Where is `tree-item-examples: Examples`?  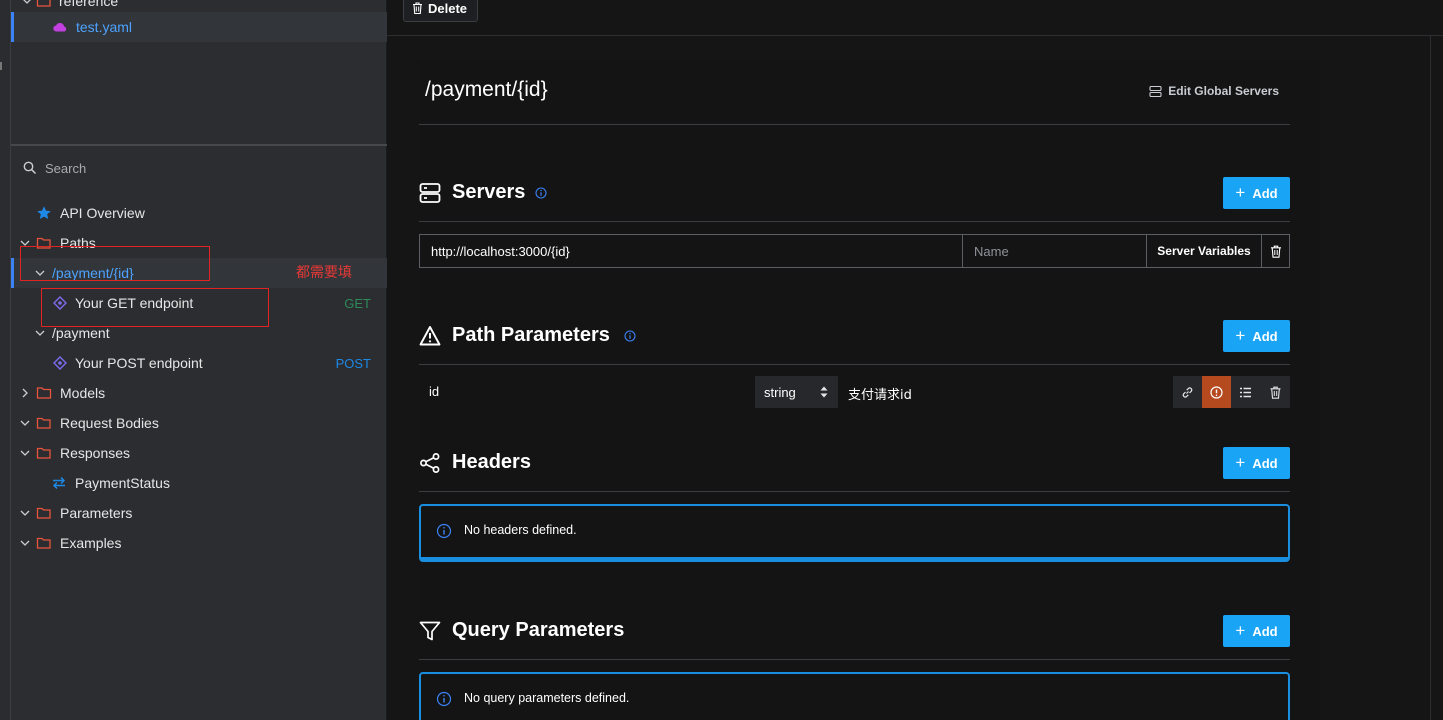 tree-item-examples: Examples is located at coordinates (199, 543).